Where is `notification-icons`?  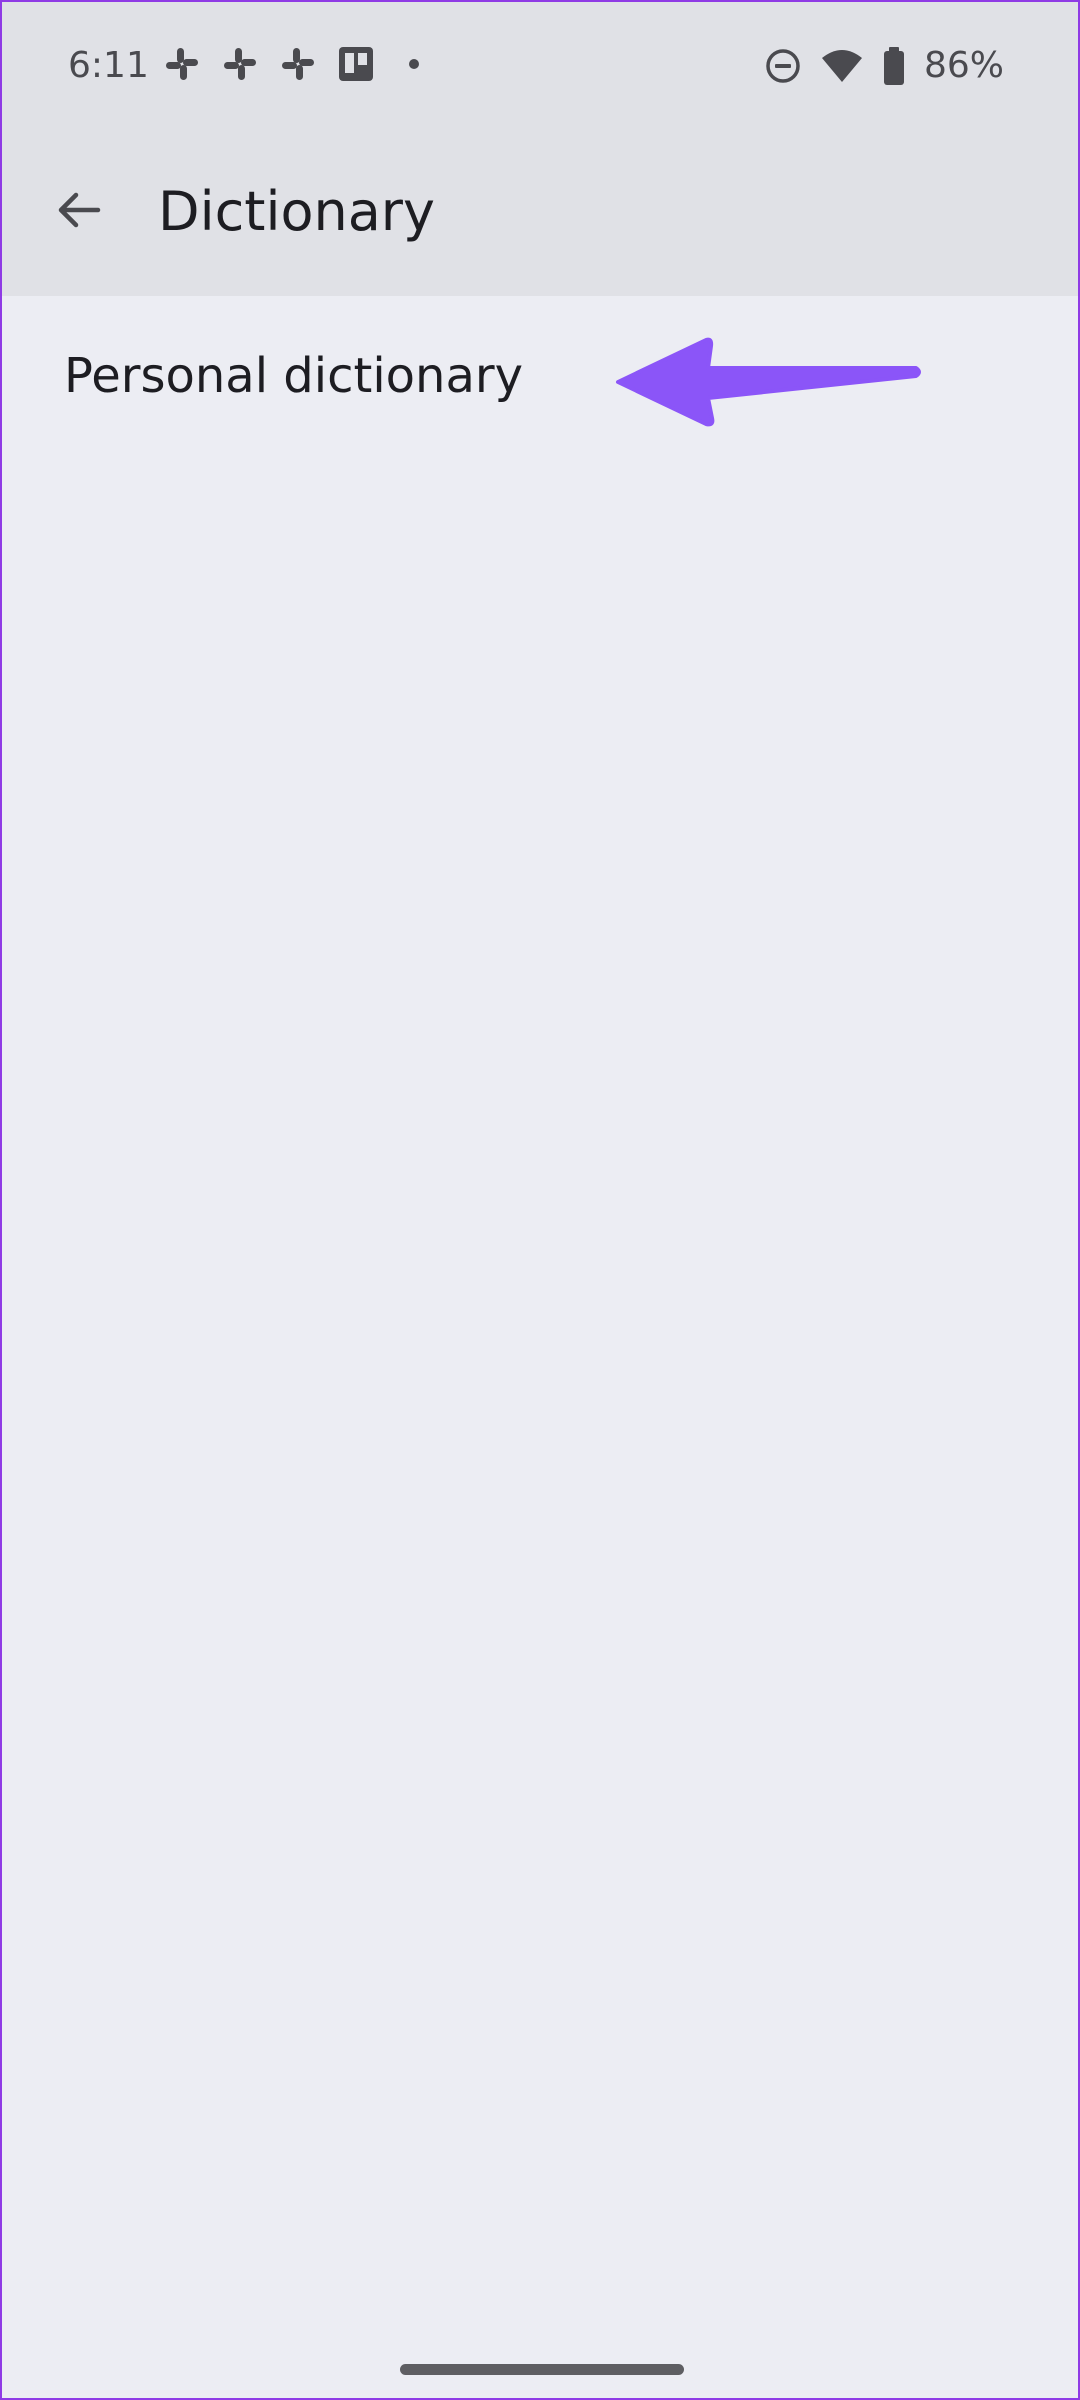 notification-icons is located at coordinates (298, 64).